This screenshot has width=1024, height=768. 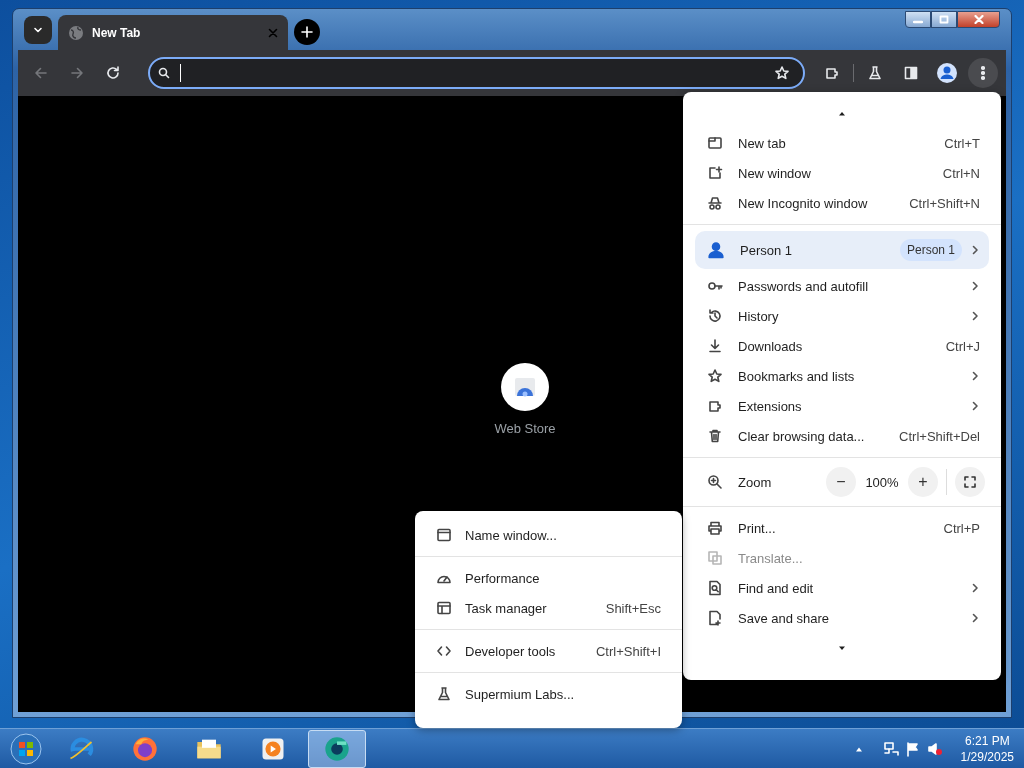 What do you see at coordinates (842, 173) in the screenshot?
I see `menu-item: New window Ctrl+N` at bounding box center [842, 173].